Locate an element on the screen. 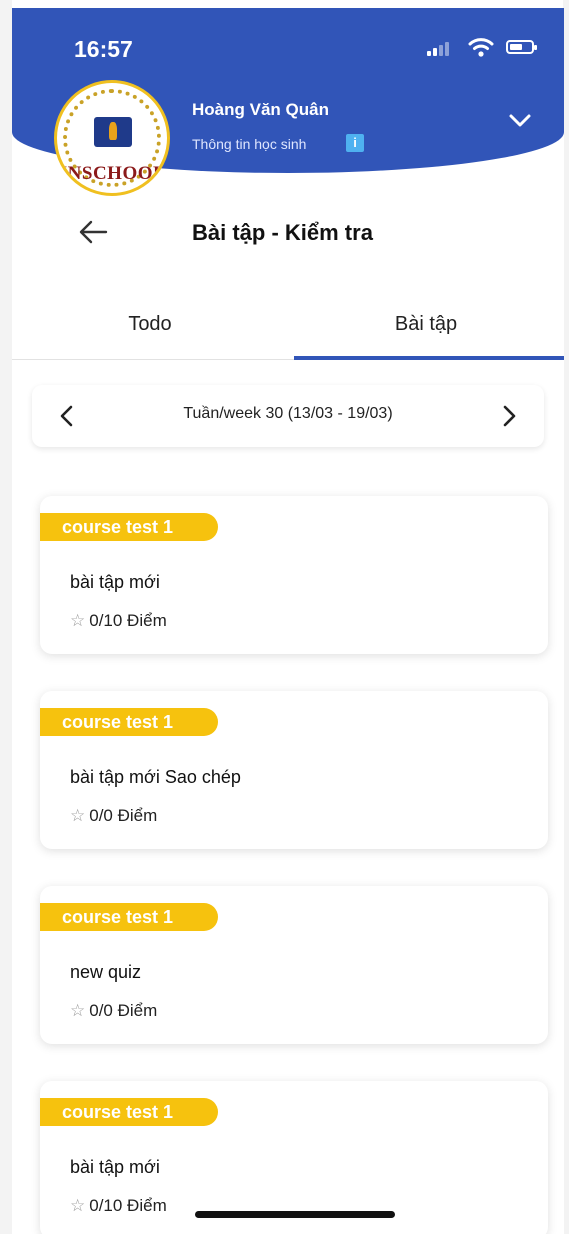 Image resolution: width=569 pixels, height=1234 pixels. status-icons is located at coordinates (482, 47).